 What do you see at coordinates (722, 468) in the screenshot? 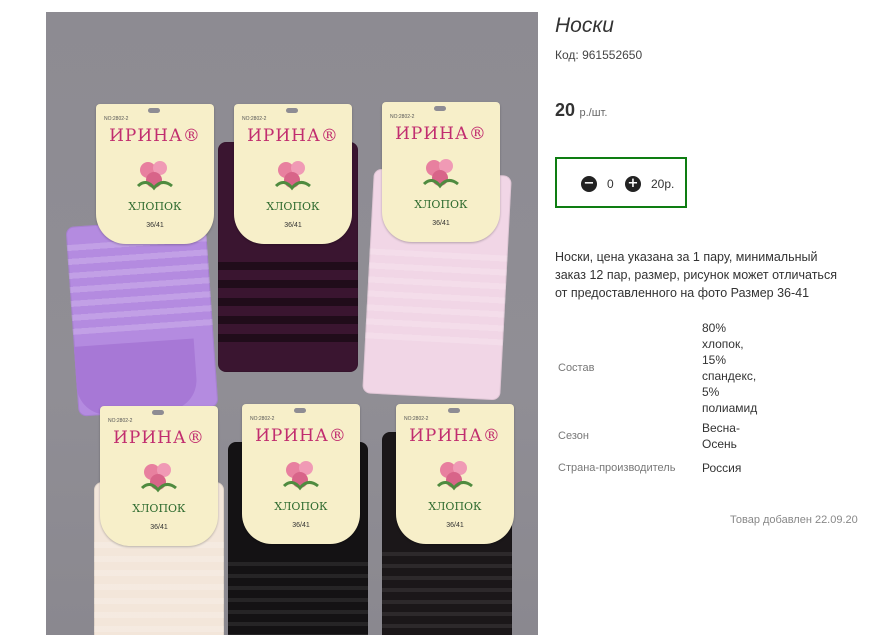
I see `property-value-line: Россия` at bounding box center [722, 468].